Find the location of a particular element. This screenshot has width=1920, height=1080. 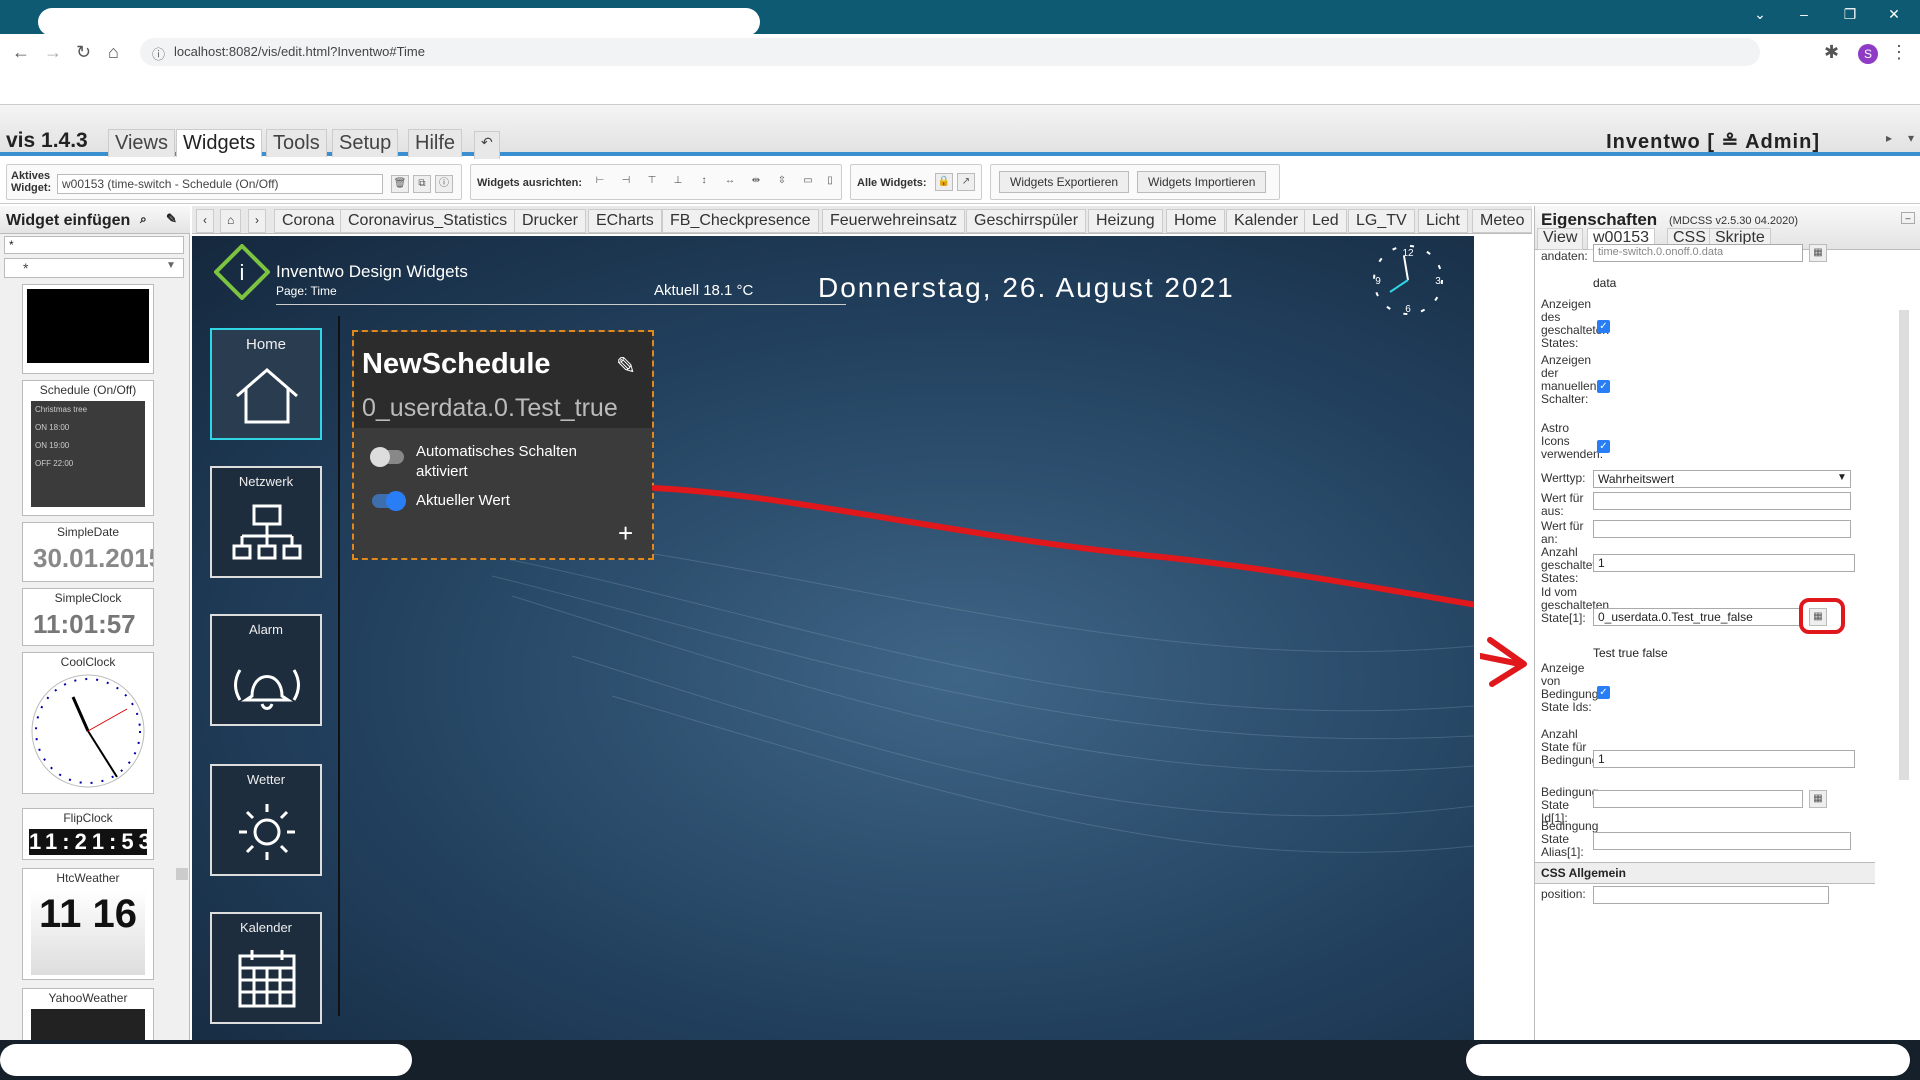

prop-condition-id-input is located at coordinates (1698, 799).